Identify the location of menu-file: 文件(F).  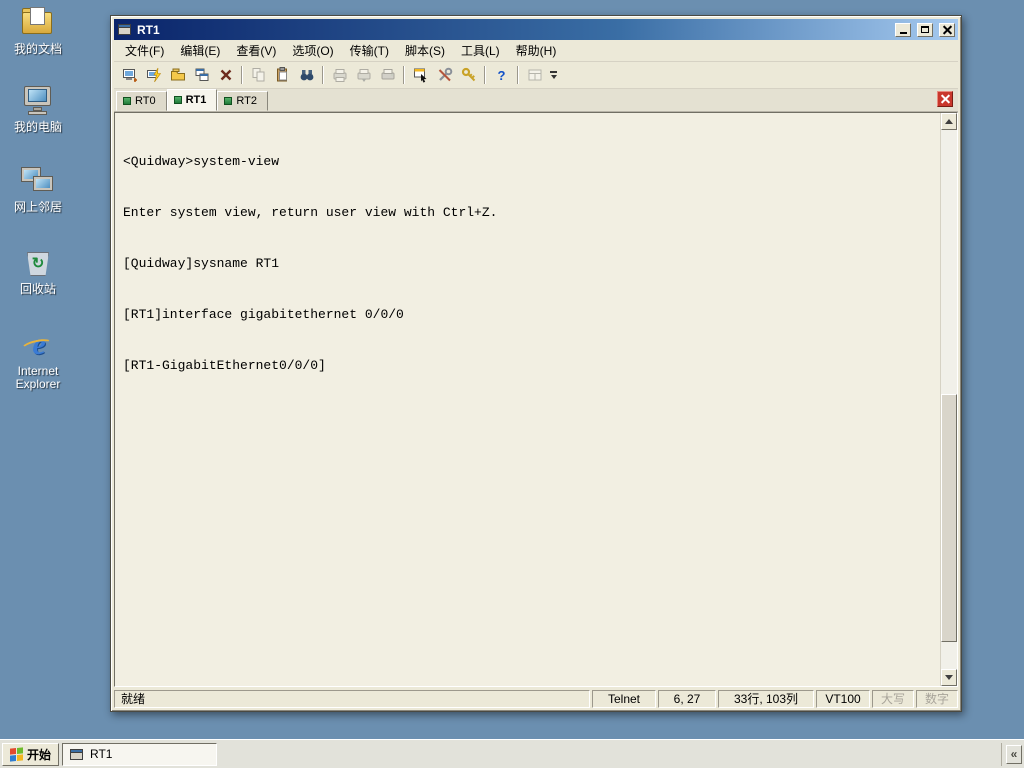
(144, 50).